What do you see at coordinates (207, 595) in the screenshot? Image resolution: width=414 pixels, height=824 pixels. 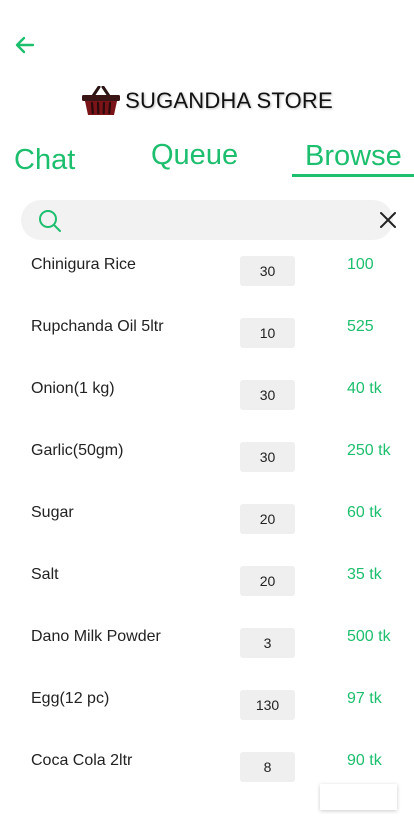 I see `list-item: Salt 20 35 tk` at bounding box center [207, 595].